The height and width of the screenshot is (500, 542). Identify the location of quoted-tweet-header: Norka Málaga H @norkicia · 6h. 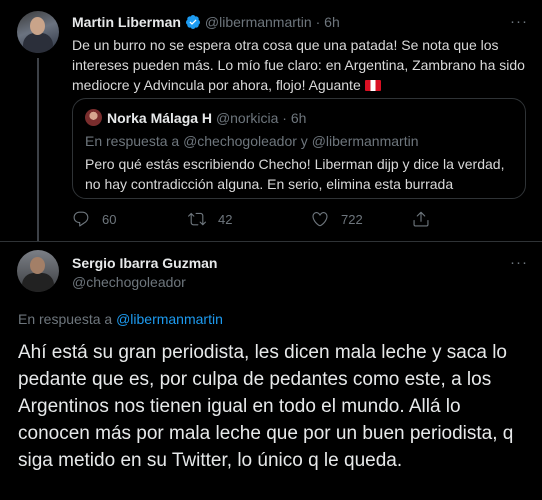
(195, 117).